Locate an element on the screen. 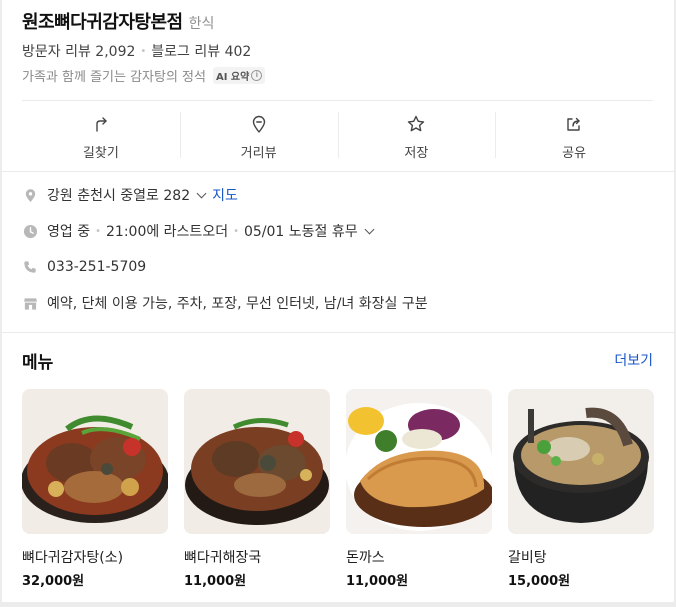 Image resolution: width=676 pixels, height=607 pixels. address-text: 강원 춘천시 중열로 282 is located at coordinates (119, 196).